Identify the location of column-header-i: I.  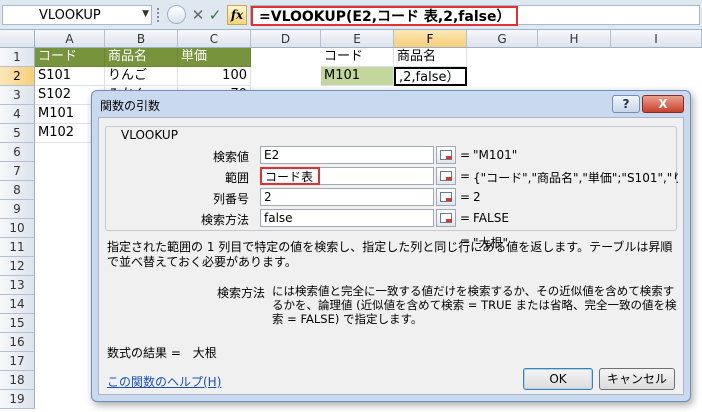
(656, 39).